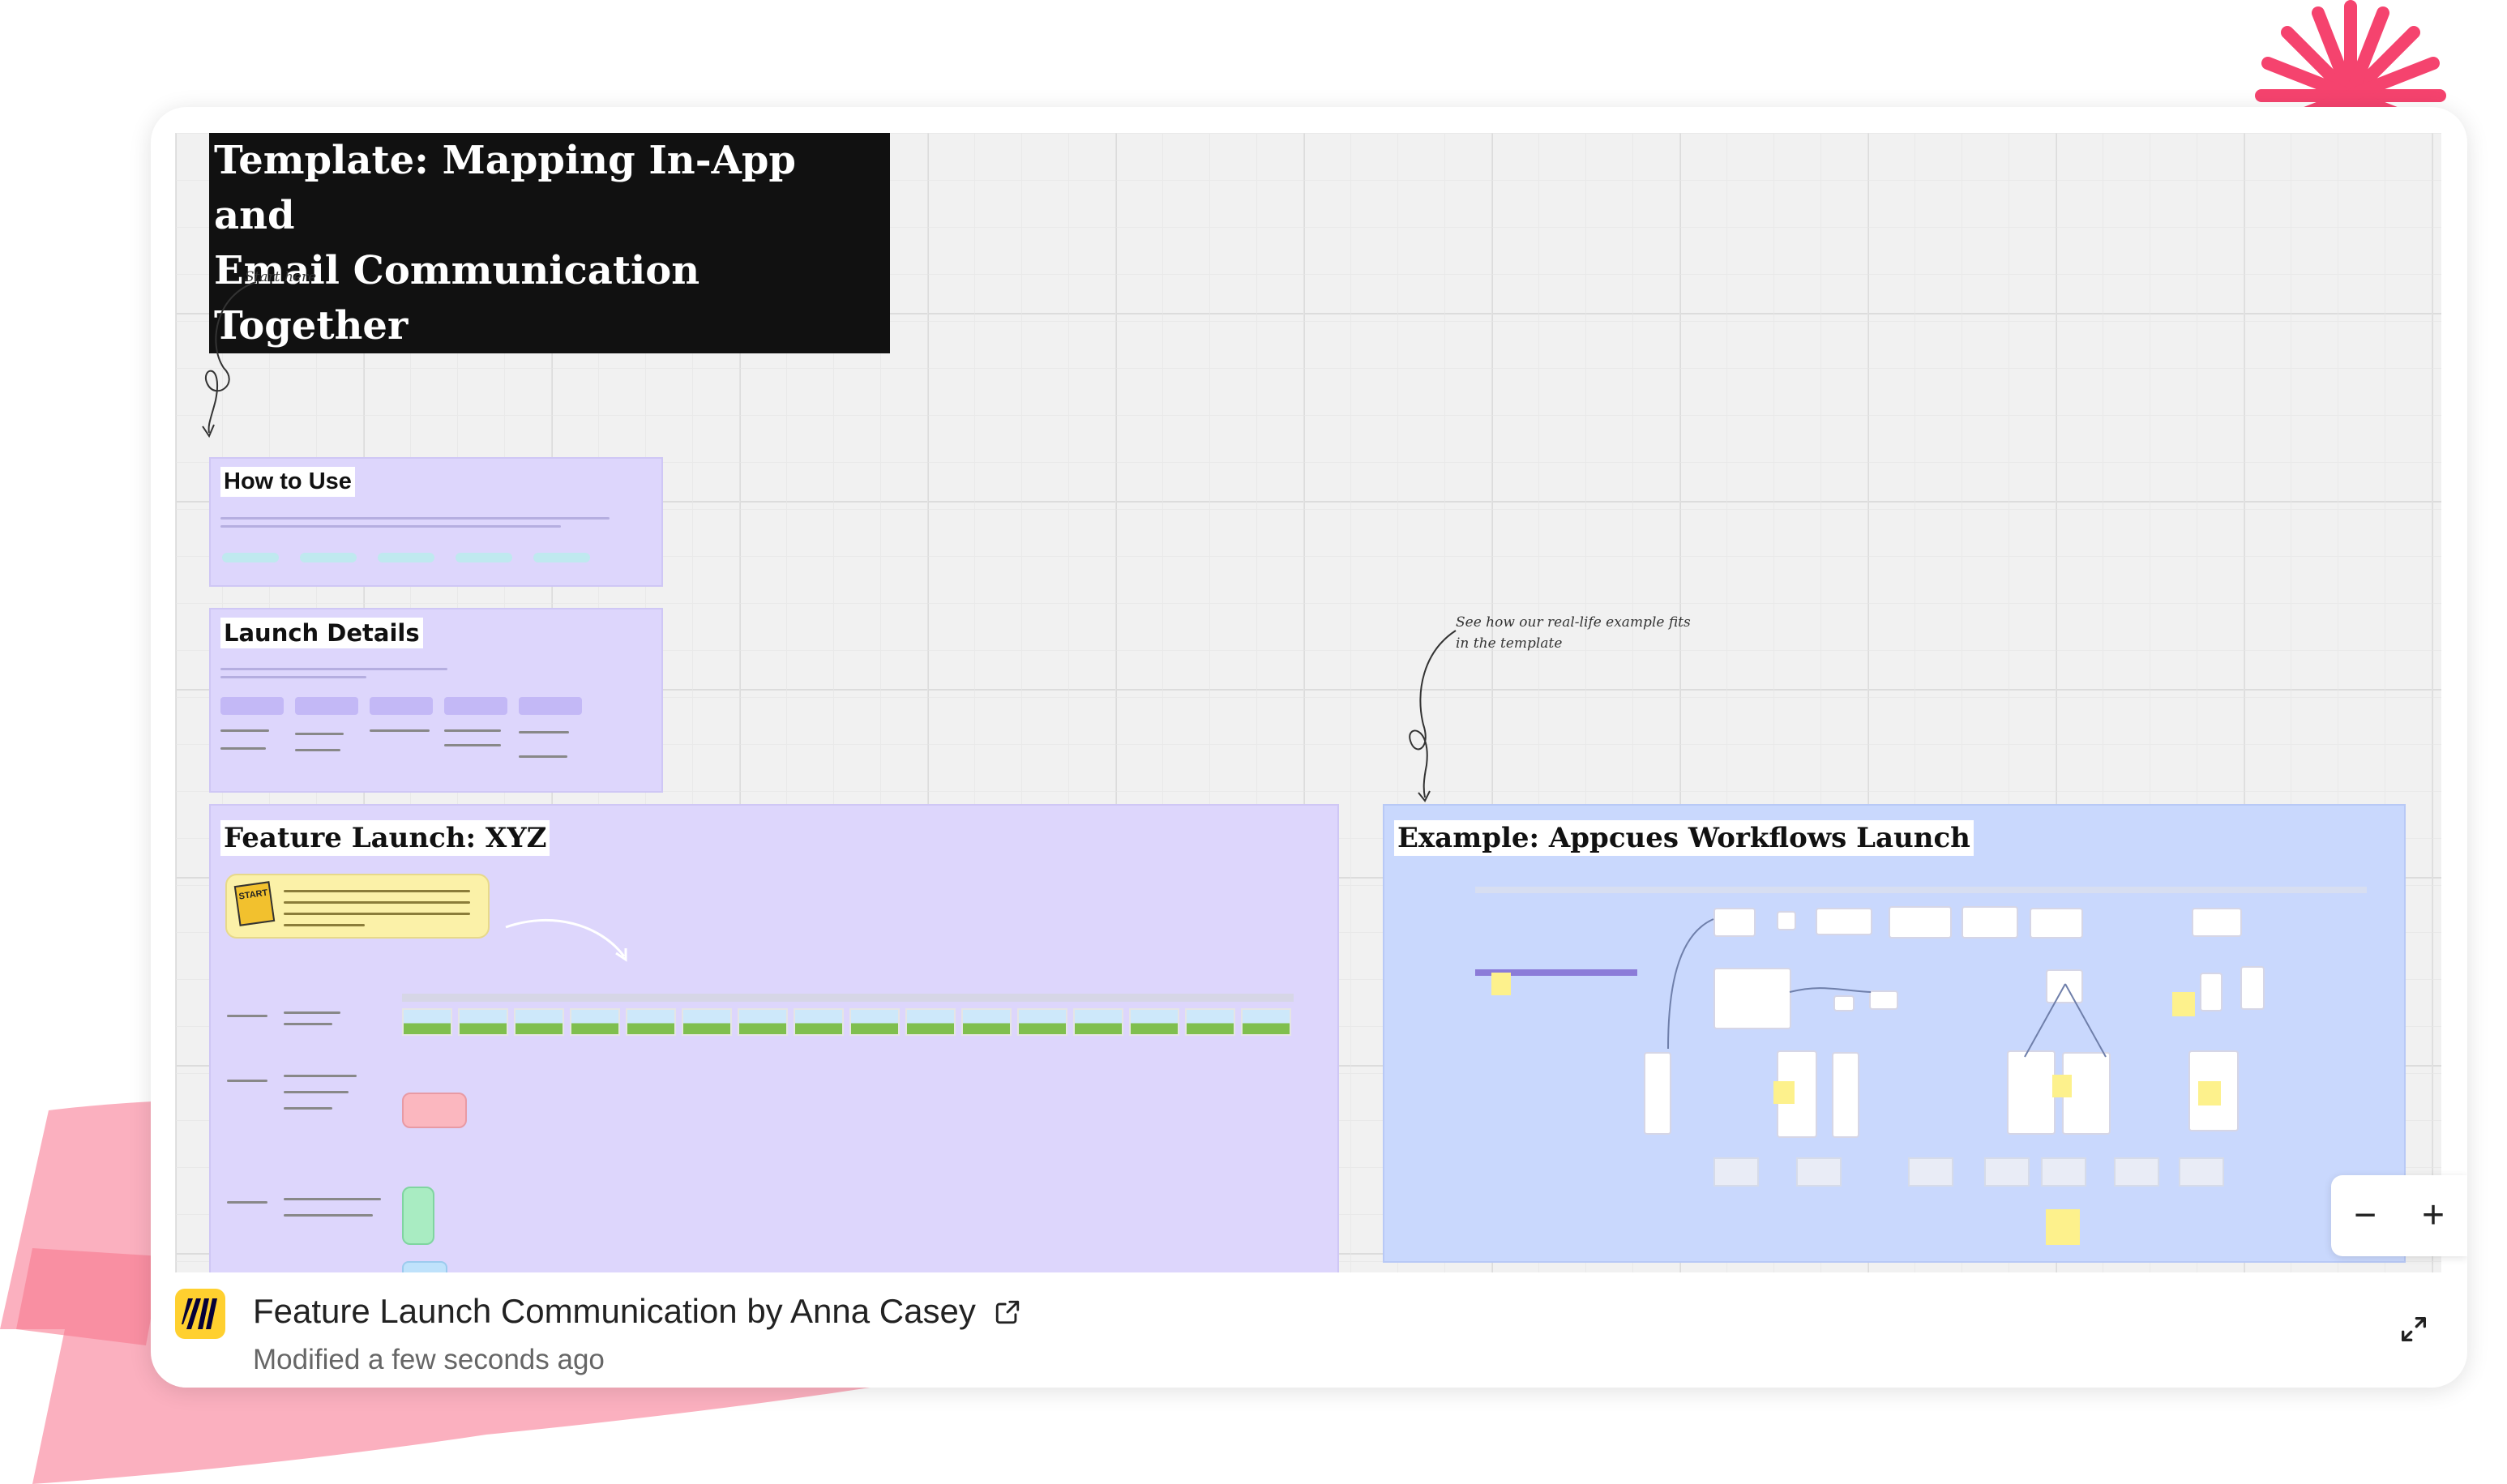 The width and height of the screenshot is (2507, 1484). I want to click on start-arrow-icon, so click(229, 359).